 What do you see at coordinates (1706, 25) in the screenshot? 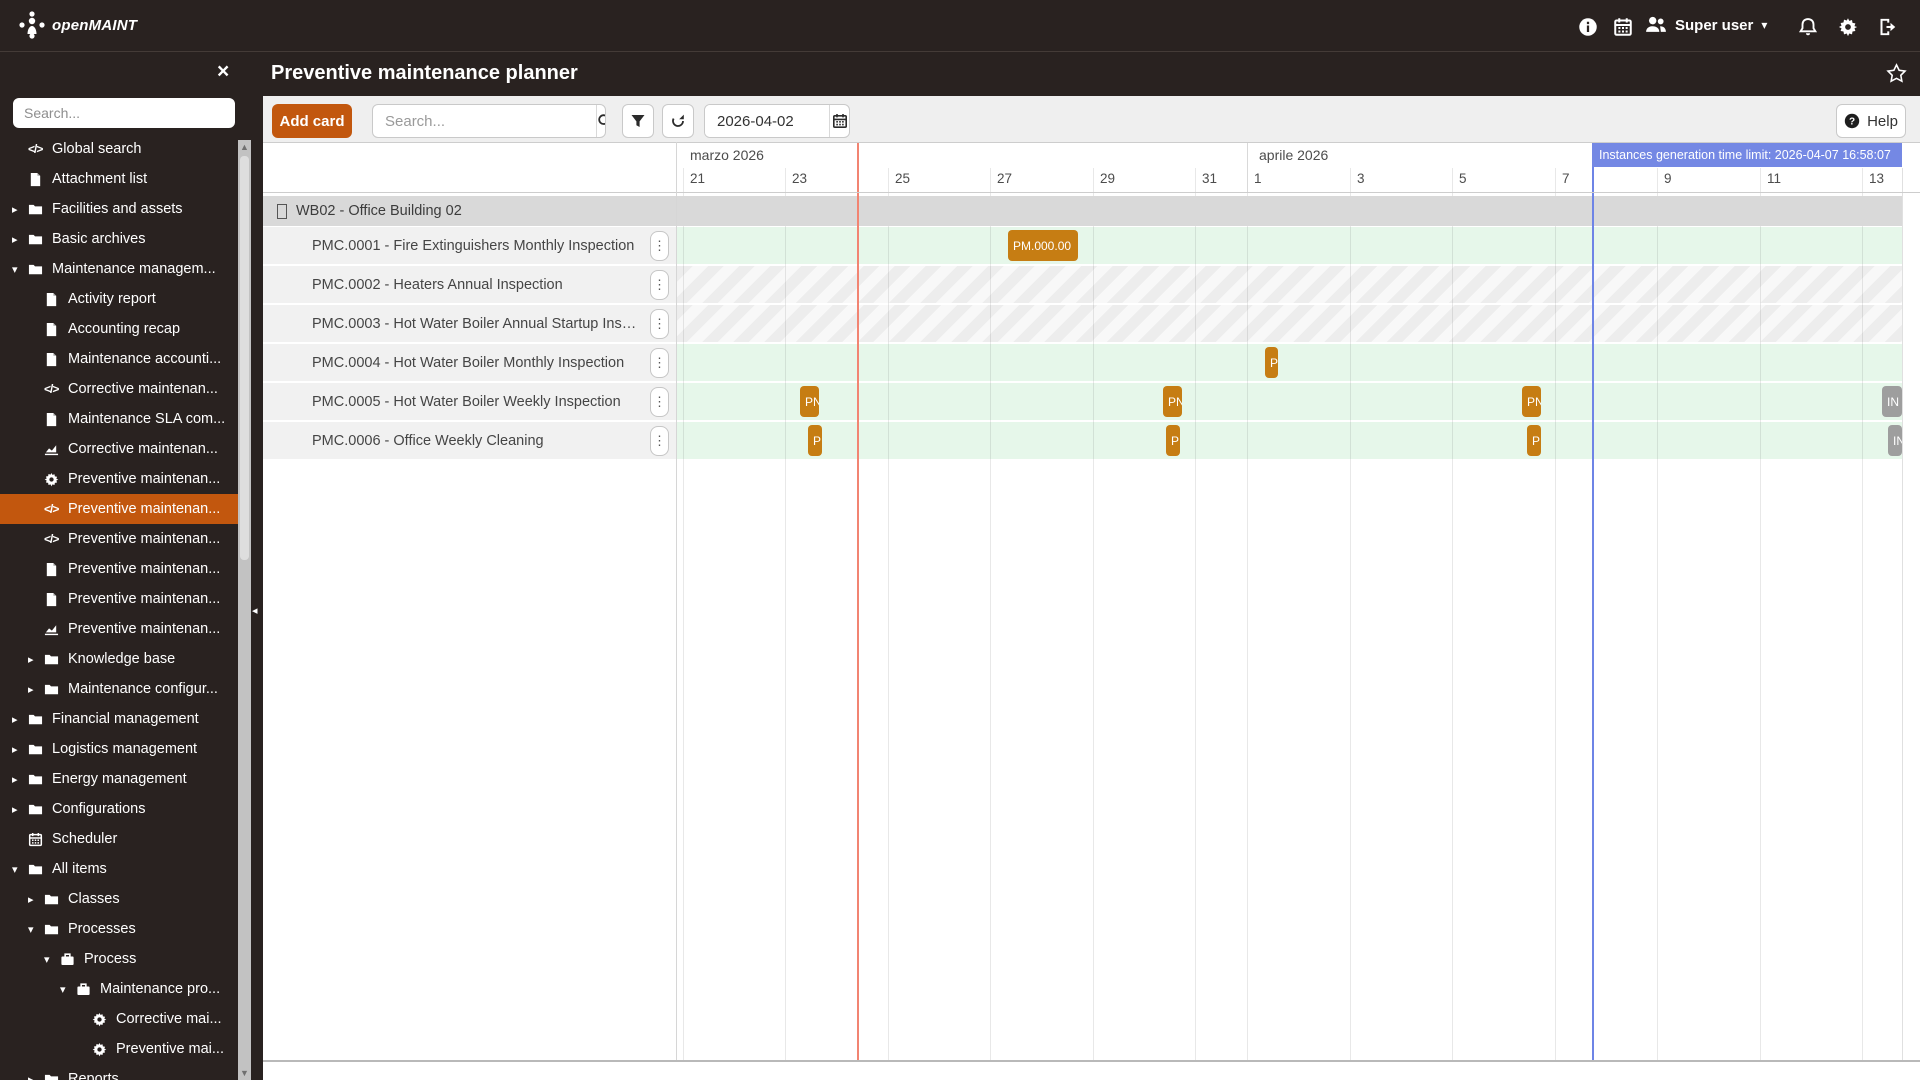
I see `user-menu: Super user ▾` at bounding box center [1706, 25].